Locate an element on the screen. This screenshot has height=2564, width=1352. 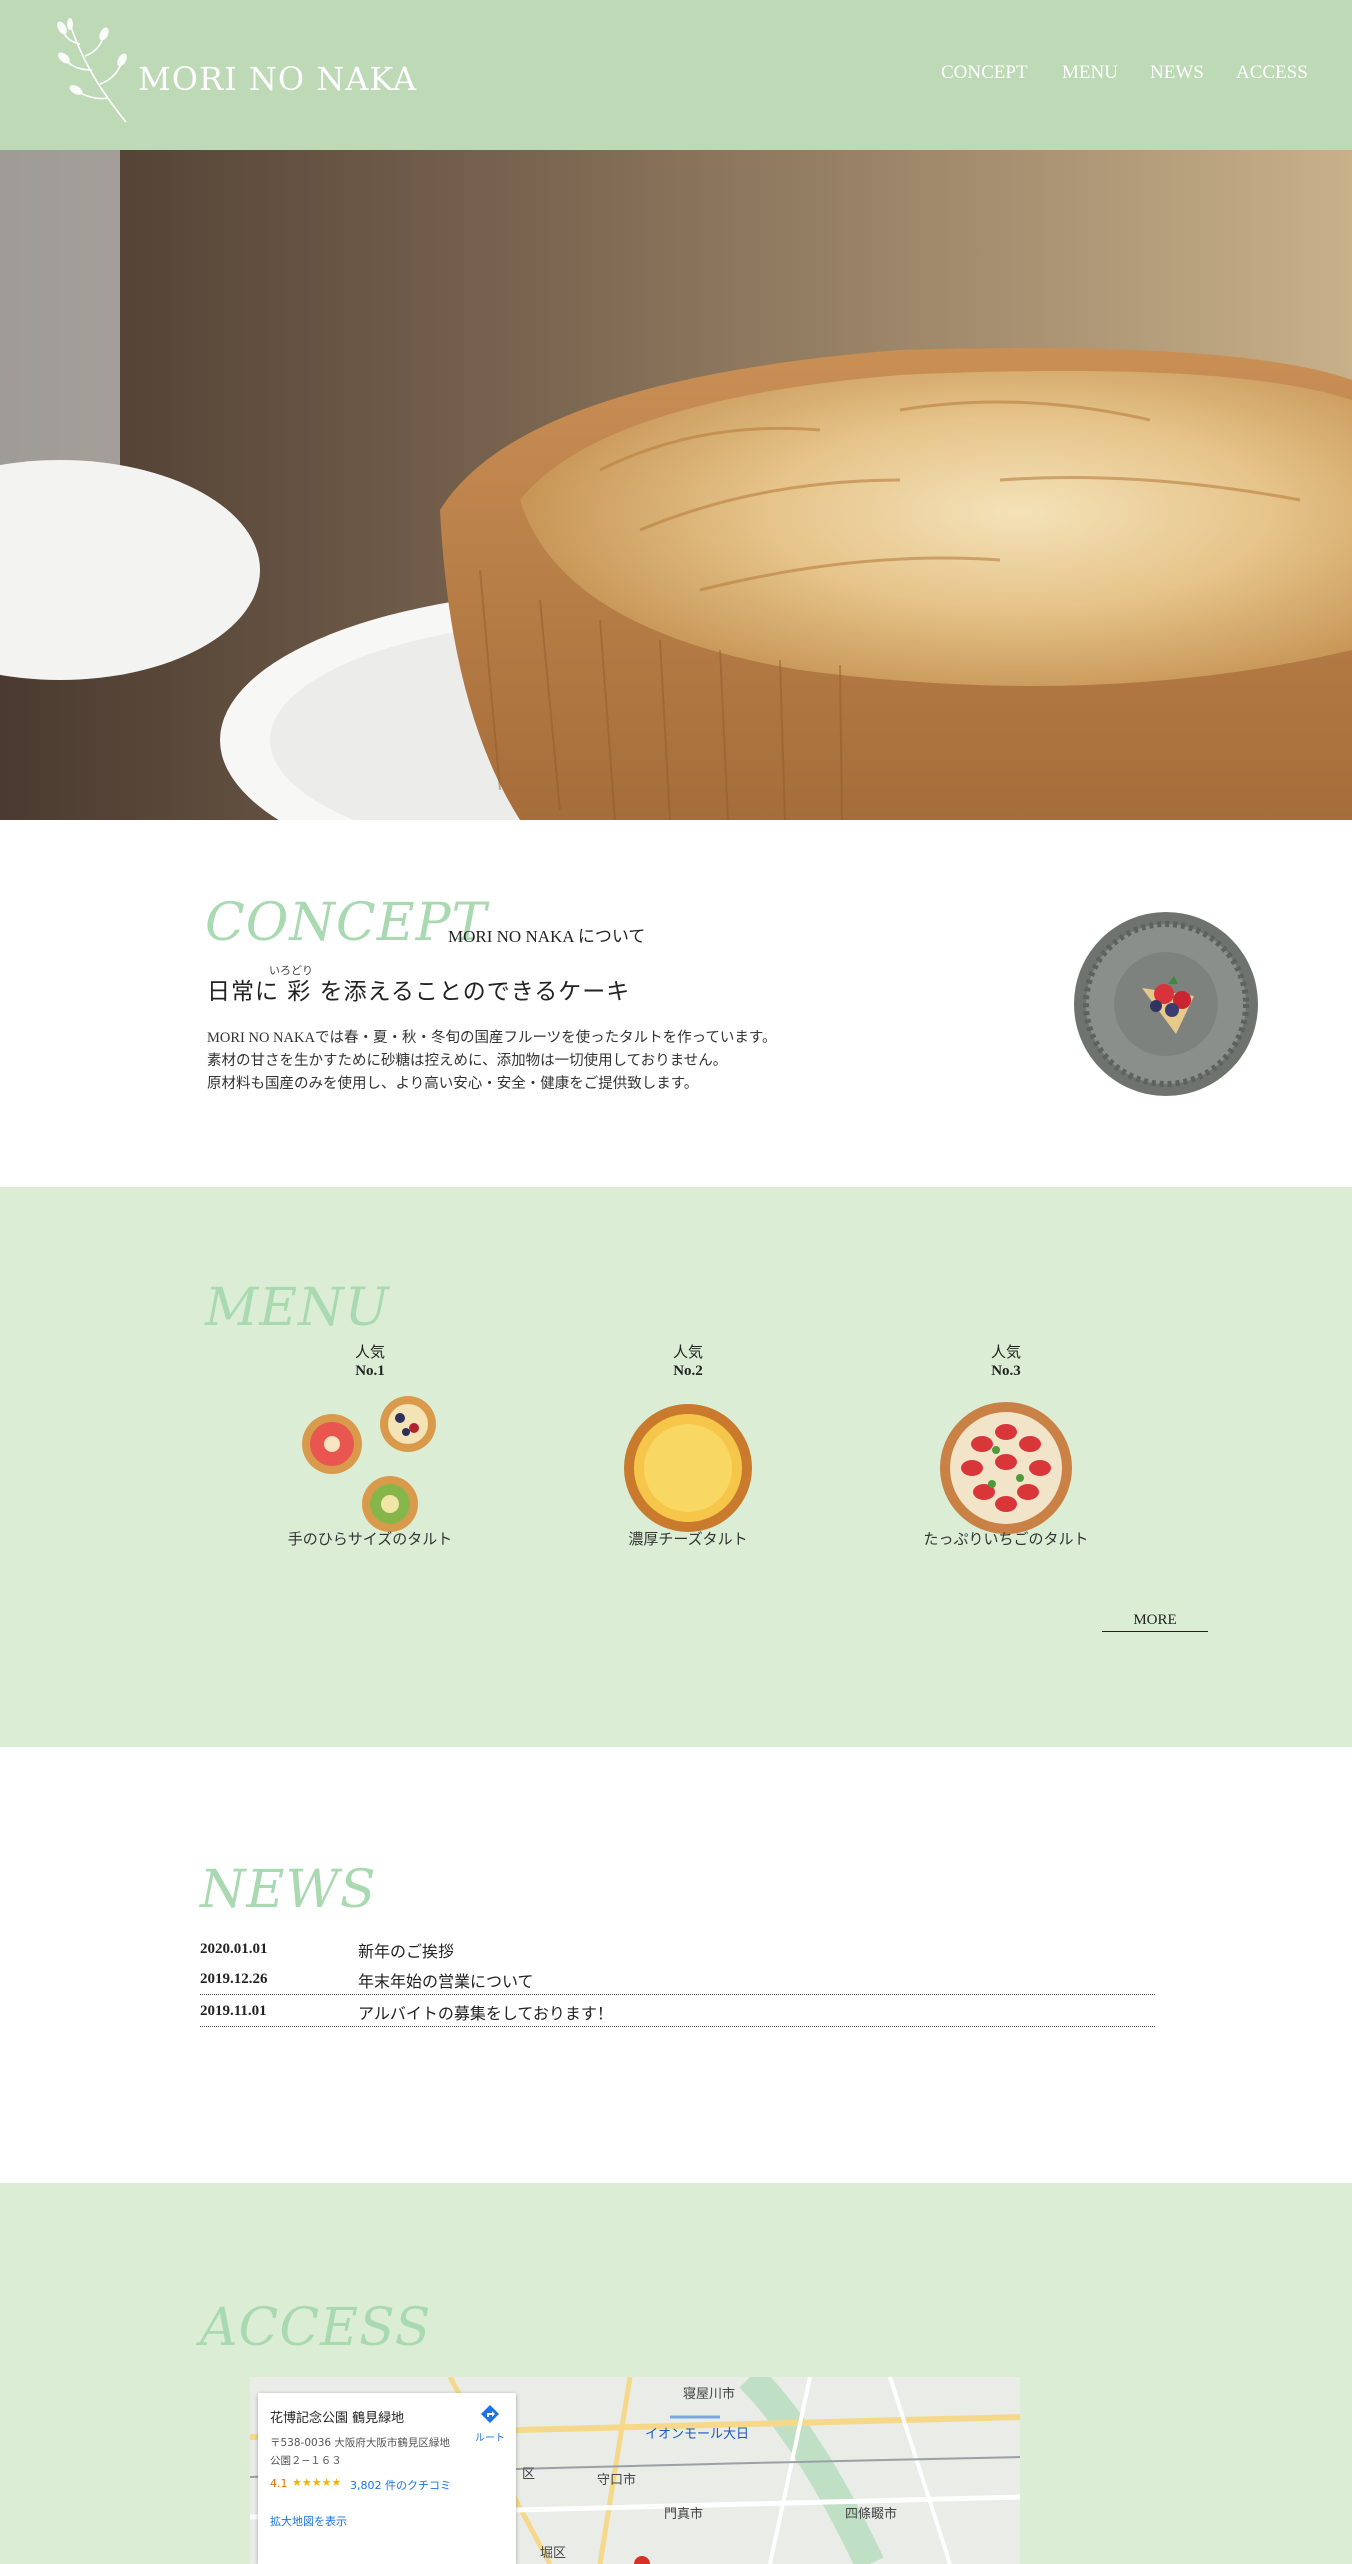
site-header: MORI NO NAKA CONCEPT MENU NEWS ACCESS is located at coordinates (676, 75).